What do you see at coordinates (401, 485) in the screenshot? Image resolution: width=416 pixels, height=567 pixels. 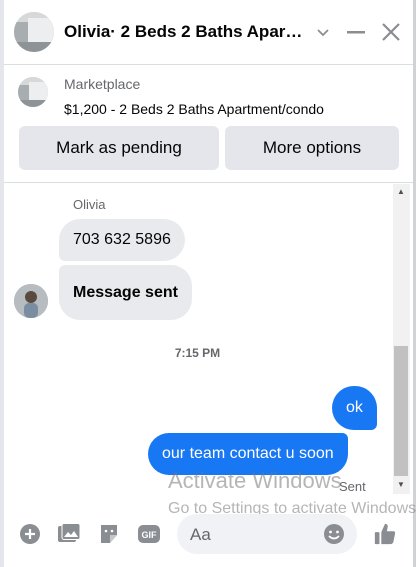 I see `scroll-down-arrow-icon: ▼` at bounding box center [401, 485].